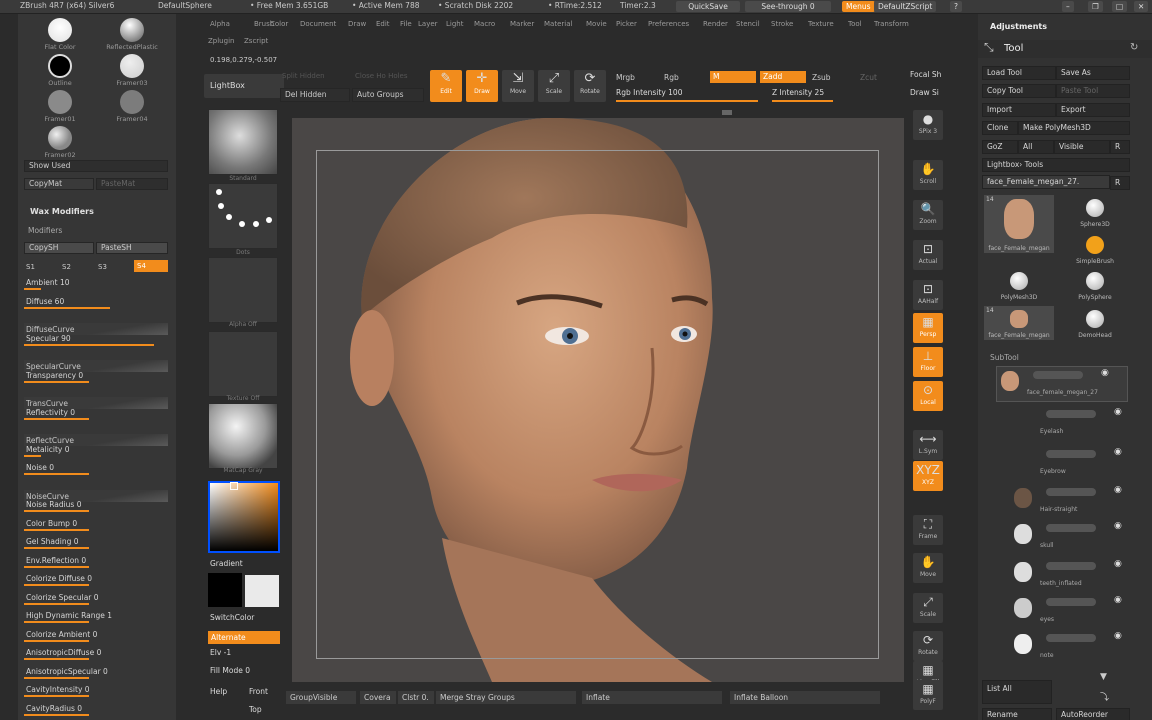 The height and width of the screenshot is (720, 1152). I want to click on rotate-button: ⟳ Rotate, so click(590, 86).